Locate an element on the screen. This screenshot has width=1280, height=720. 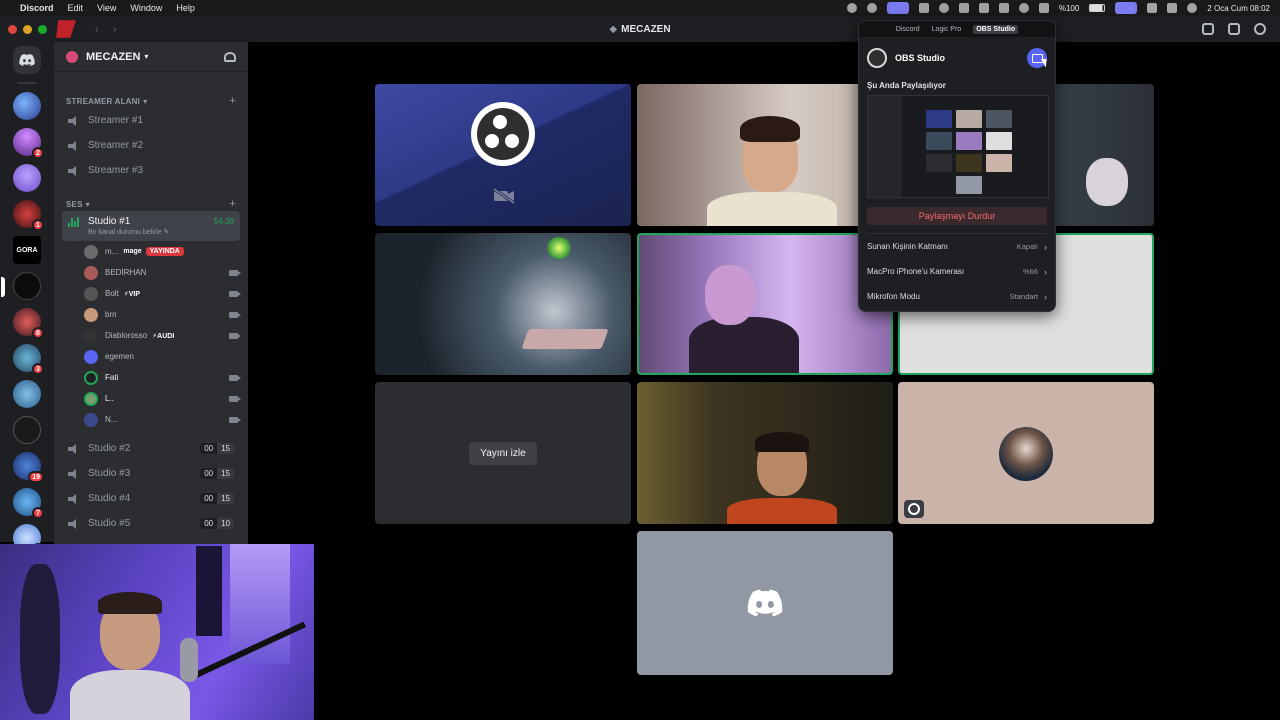
video-tile-stream-preview: Yayını izle is located at coordinates (503, 453).